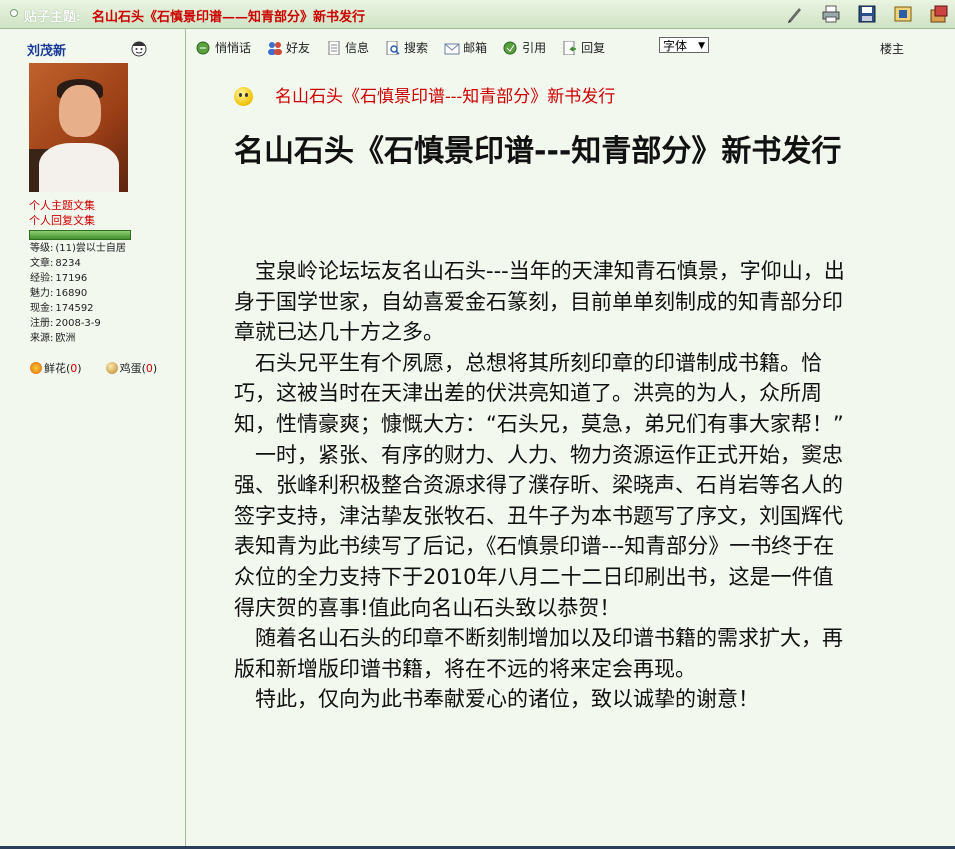 This screenshot has height=849, width=955. What do you see at coordinates (831, 14) in the screenshot?
I see `print-icon` at bounding box center [831, 14].